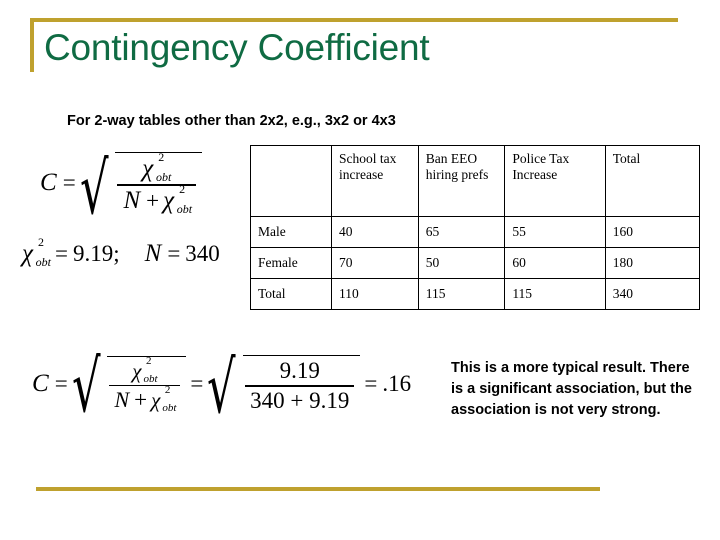 The image size is (720, 540). Describe the element at coordinates (461, 181) in the screenshot. I see `table-column-header: Ban EEO hiring prefs` at that location.